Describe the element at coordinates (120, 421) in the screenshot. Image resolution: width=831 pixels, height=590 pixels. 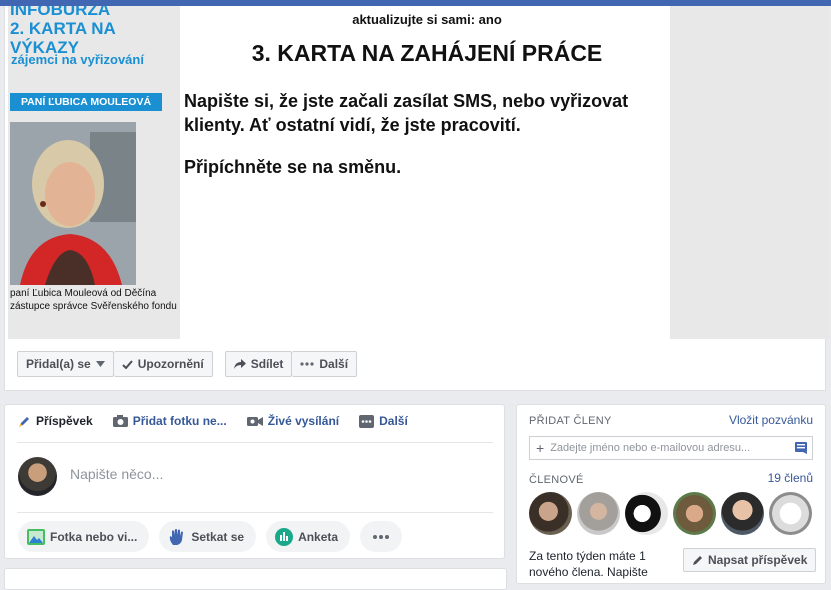
I see `camera-icon` at that location.